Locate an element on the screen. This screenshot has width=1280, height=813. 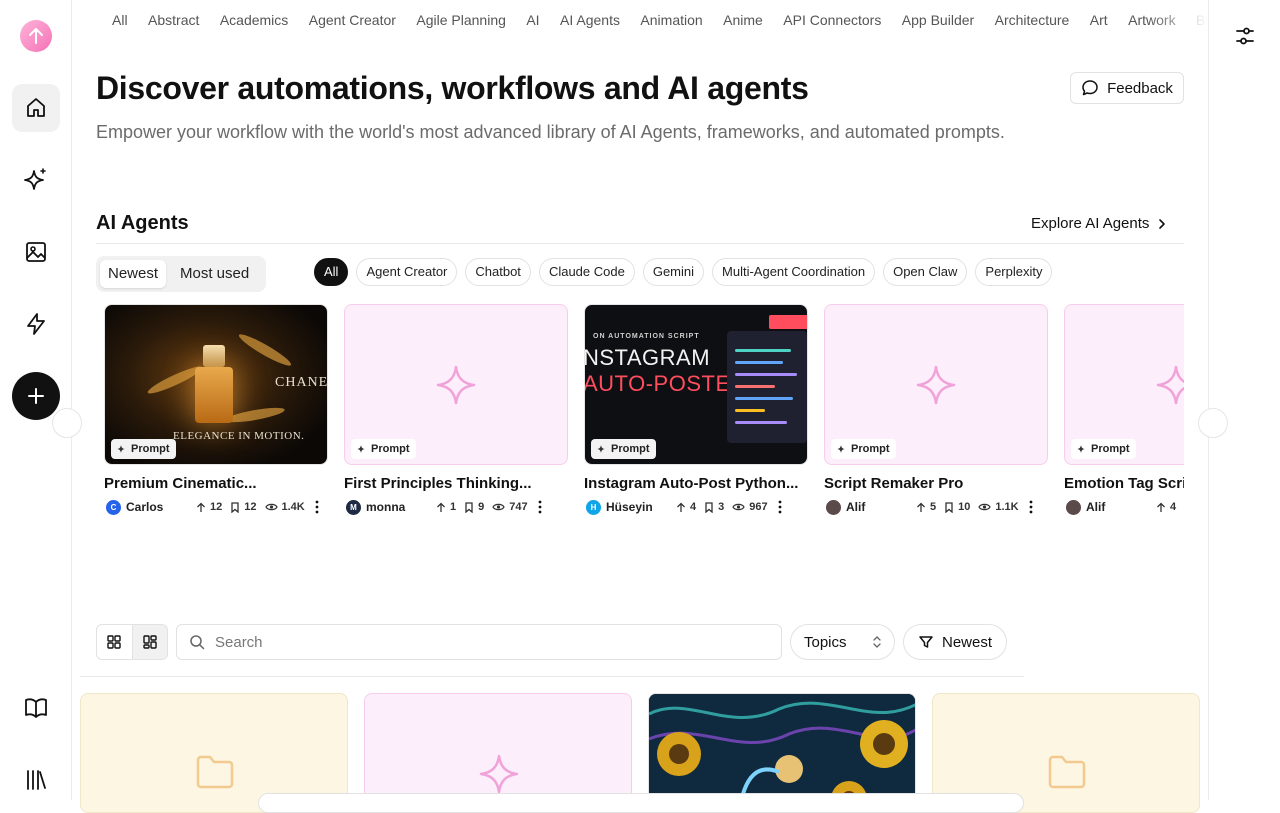
home-button is located at coordinates (36, 108).